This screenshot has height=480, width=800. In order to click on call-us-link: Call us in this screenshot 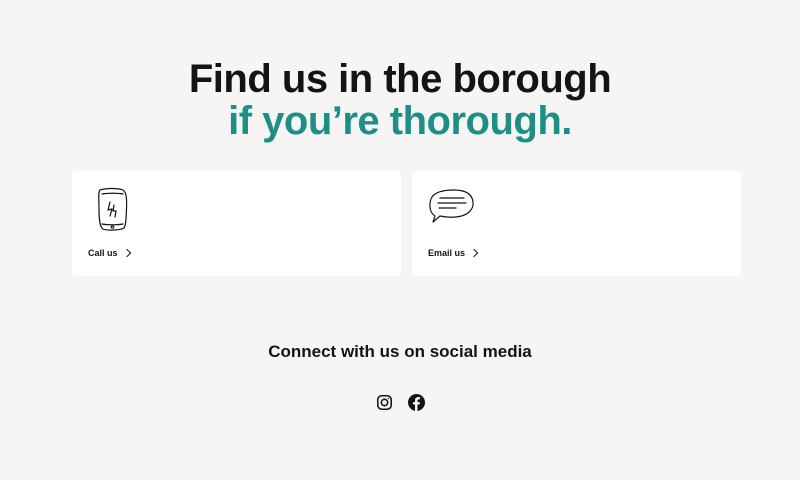, I will do `click(109, 253)`.